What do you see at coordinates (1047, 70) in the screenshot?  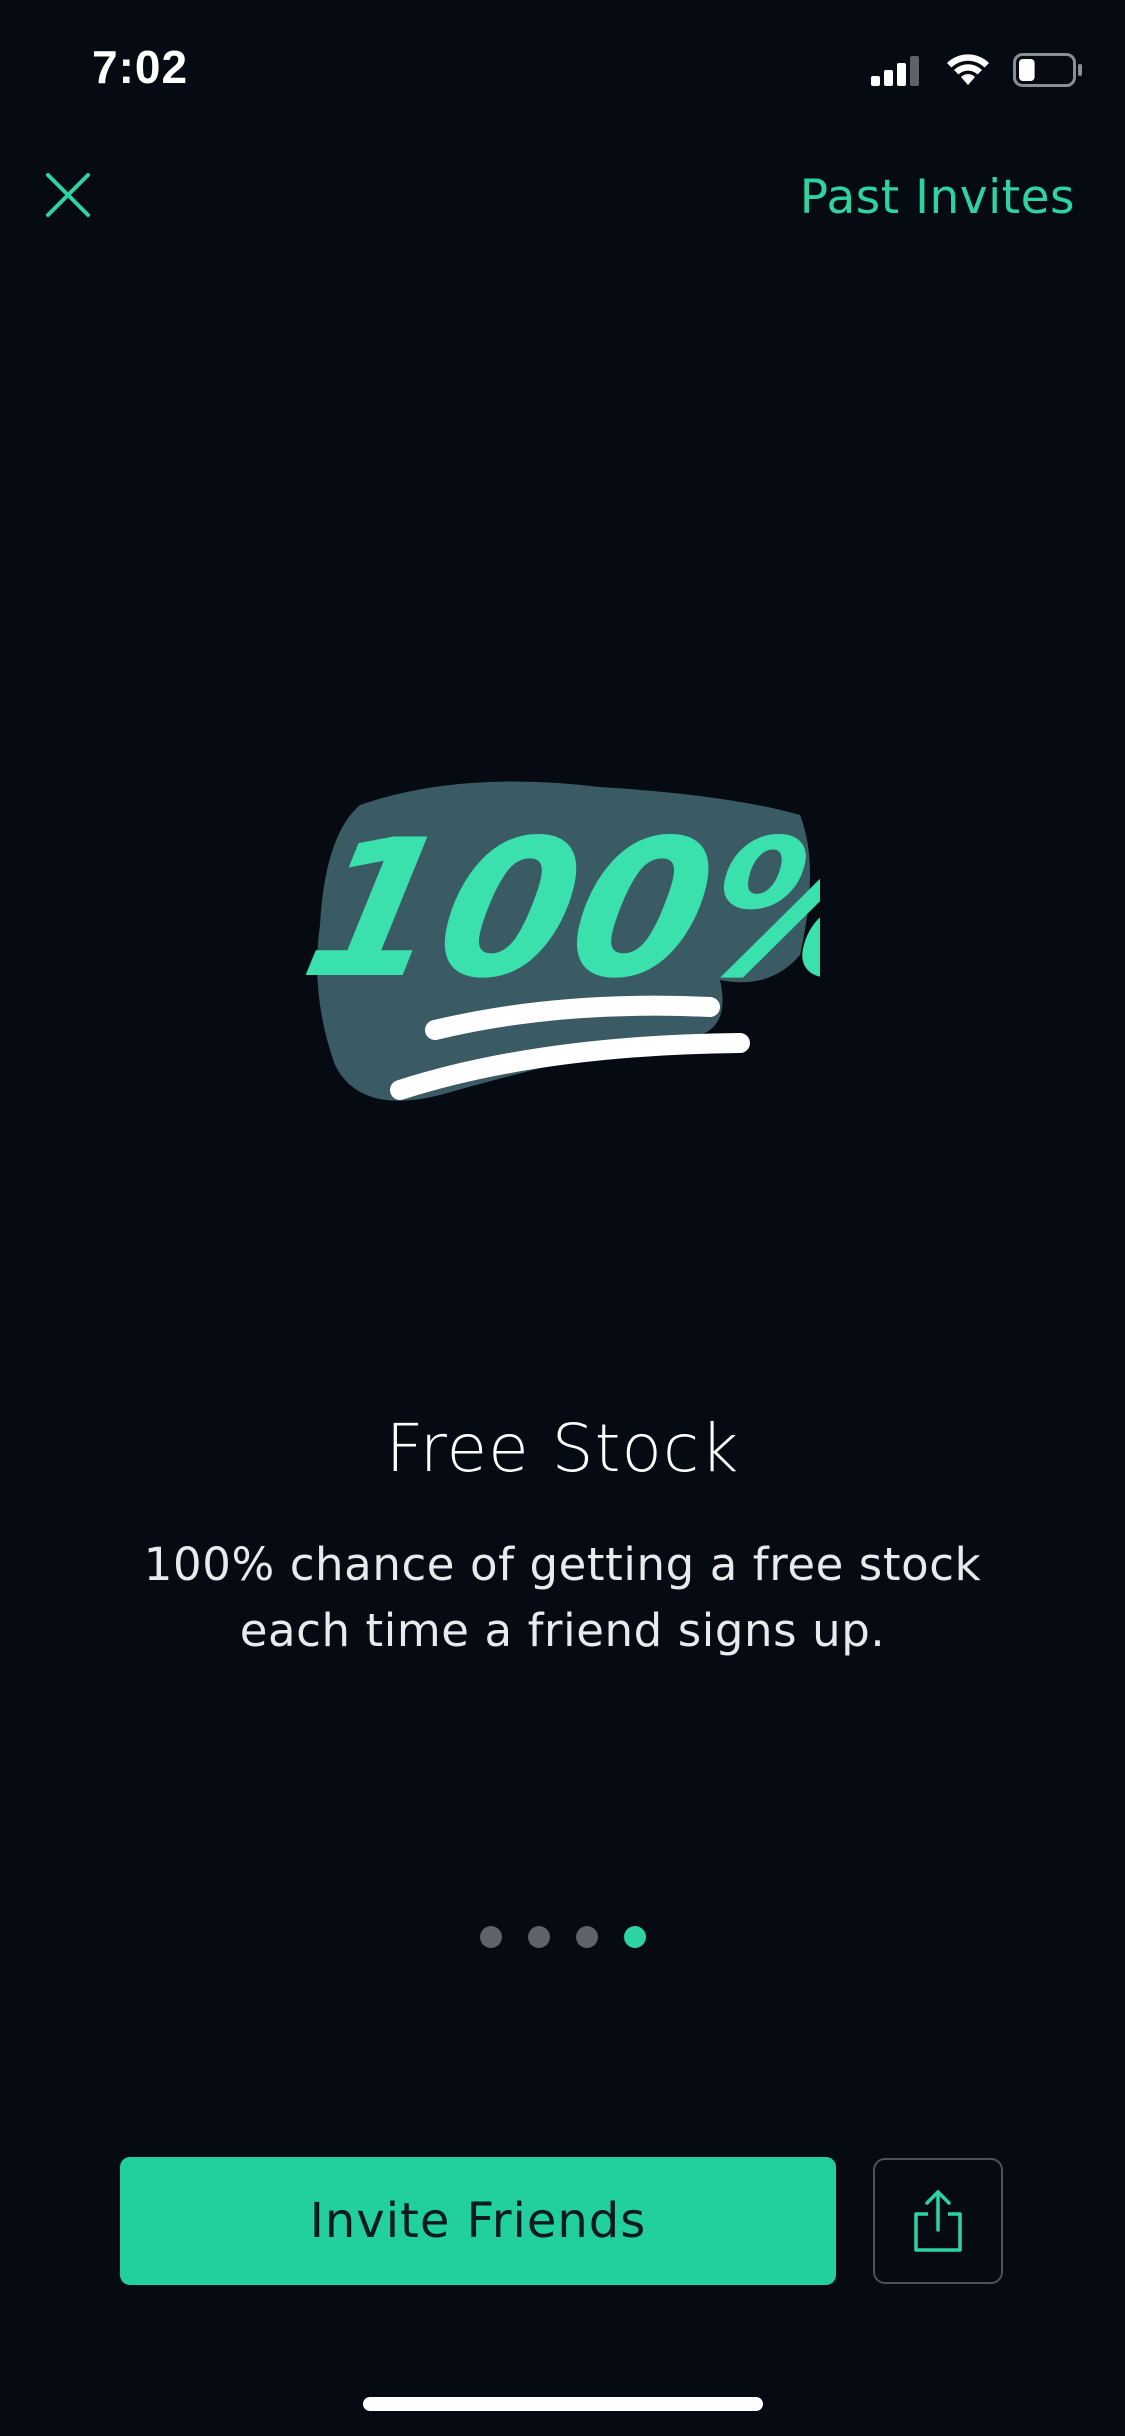 I see `battery-icon` at bounding box center [1047, 70].